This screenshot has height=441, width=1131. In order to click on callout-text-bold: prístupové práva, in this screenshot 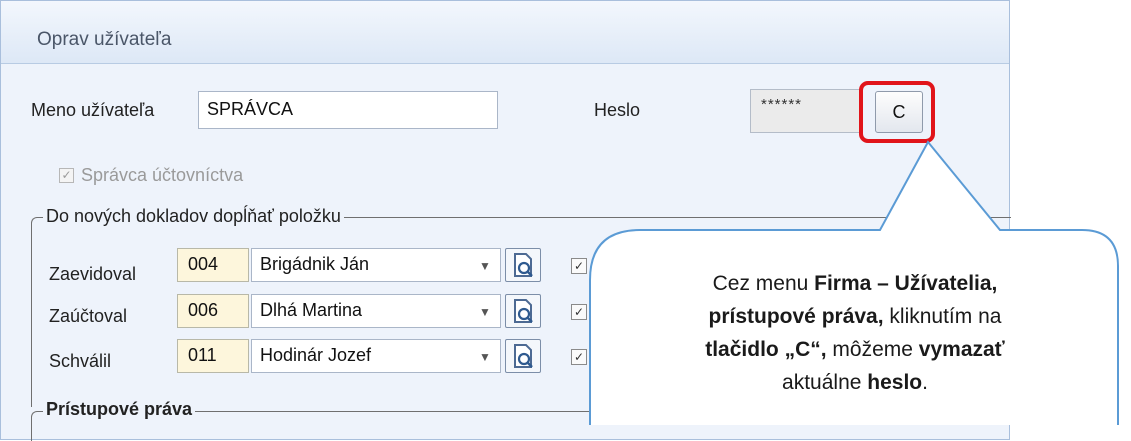, I will do `click(796, 316)`.